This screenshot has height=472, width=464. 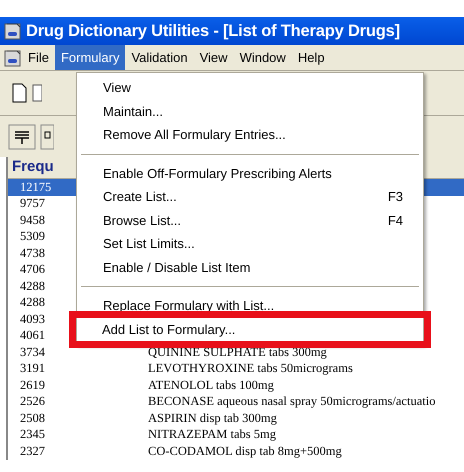 I want to click on menu-item: Formulary, so click(x=90, y=57).